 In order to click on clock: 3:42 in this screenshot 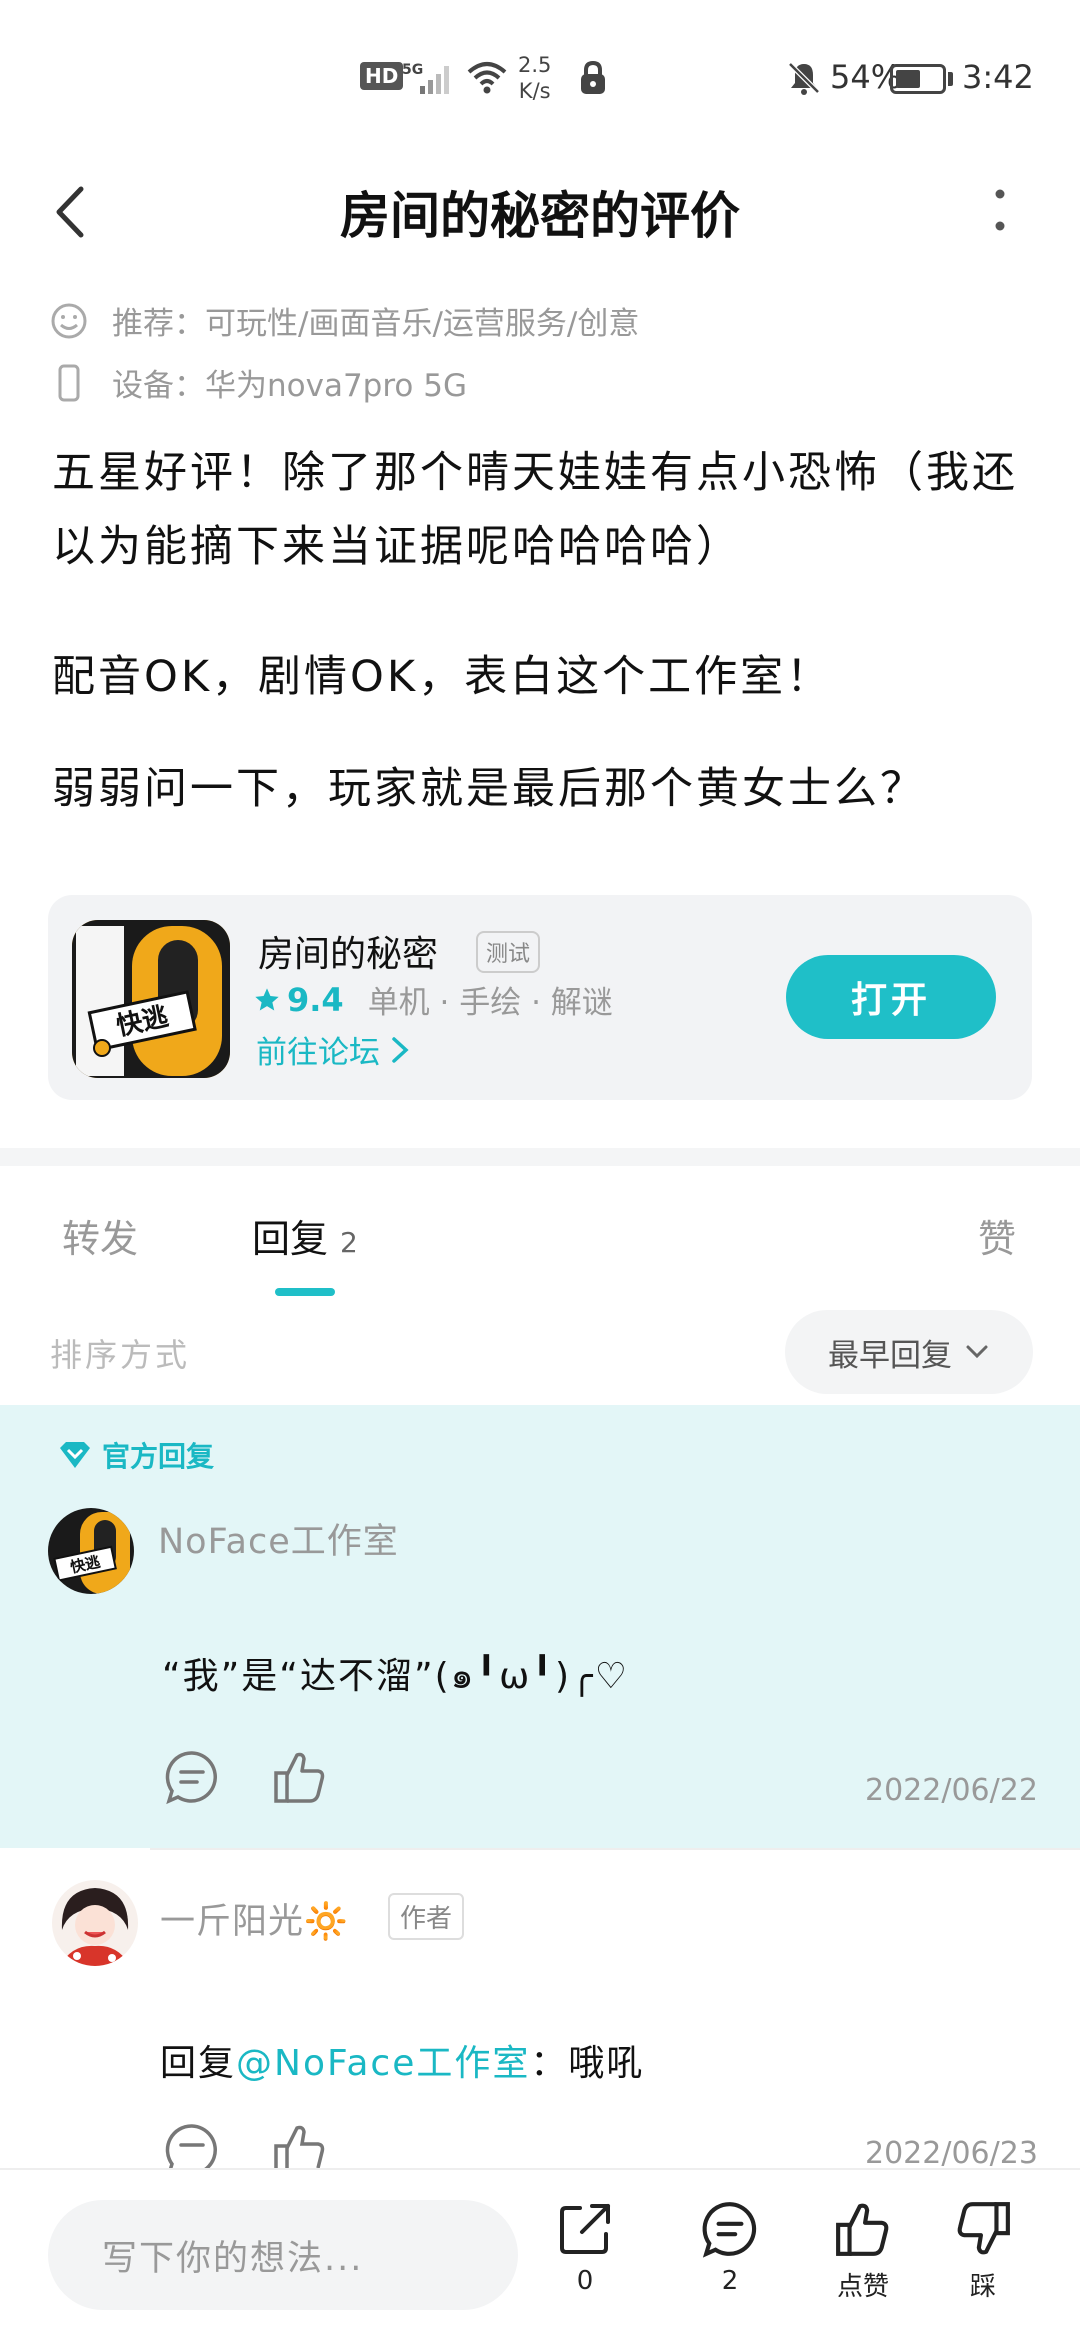, I will do `click(998, 77)`.